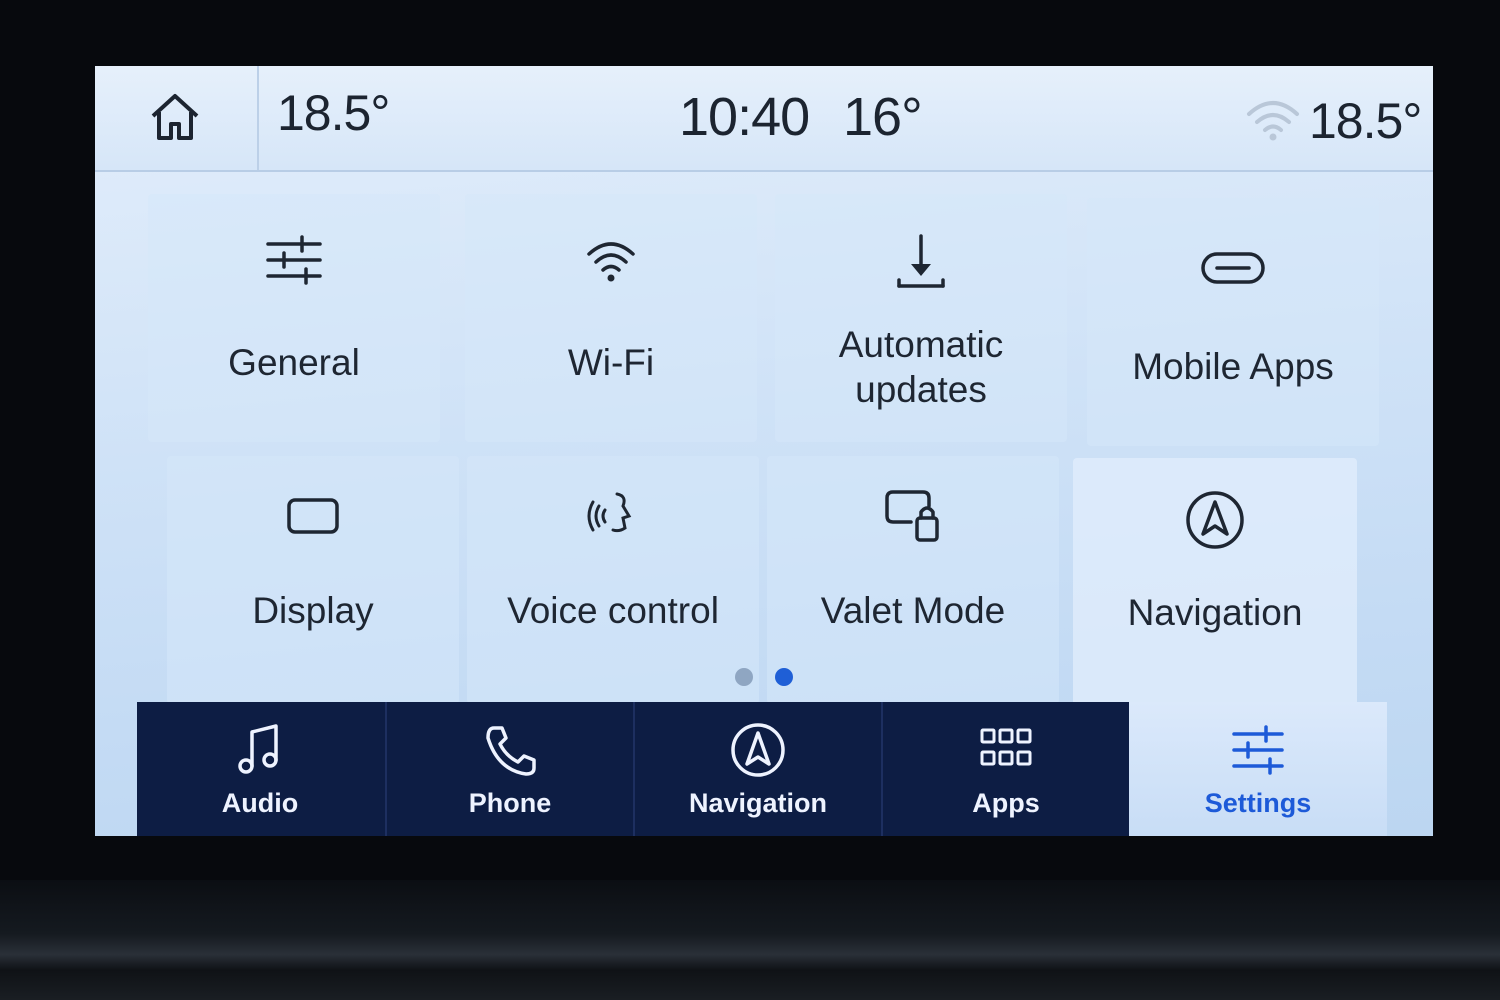 The image size is (1500, 1000). Describe the element at coordinates (913, 610) in the screenshot. I see `tile-valet-mode-label: Valet Mode` at that location.